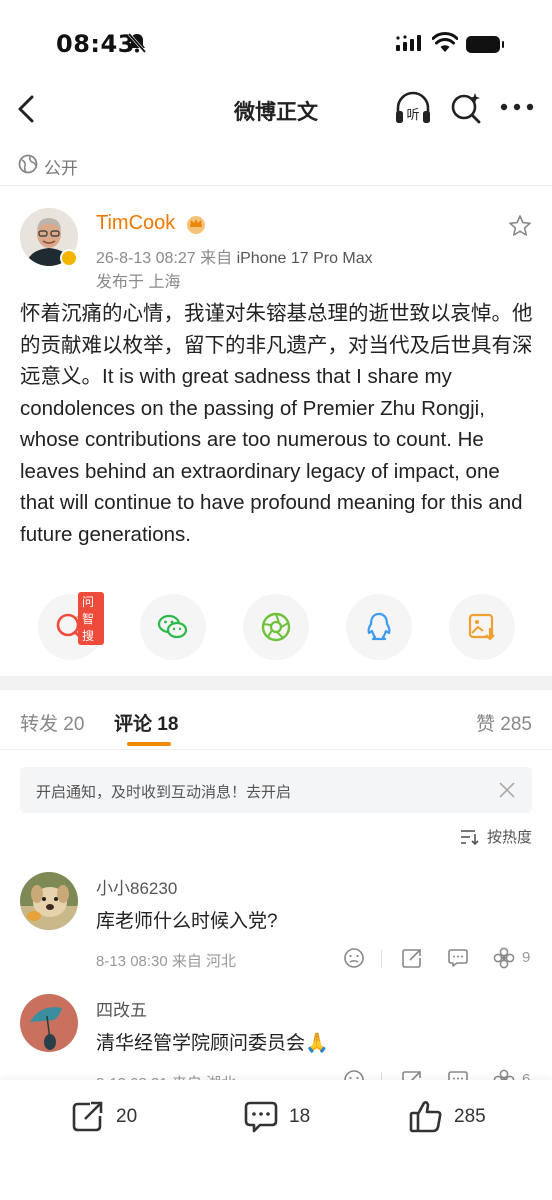  What do you see at coordinates (276, 720) in the screenshot?
I see `interaction-tabs: 转发 20 评论 18 赞 285` at bounding box center [276, 720].